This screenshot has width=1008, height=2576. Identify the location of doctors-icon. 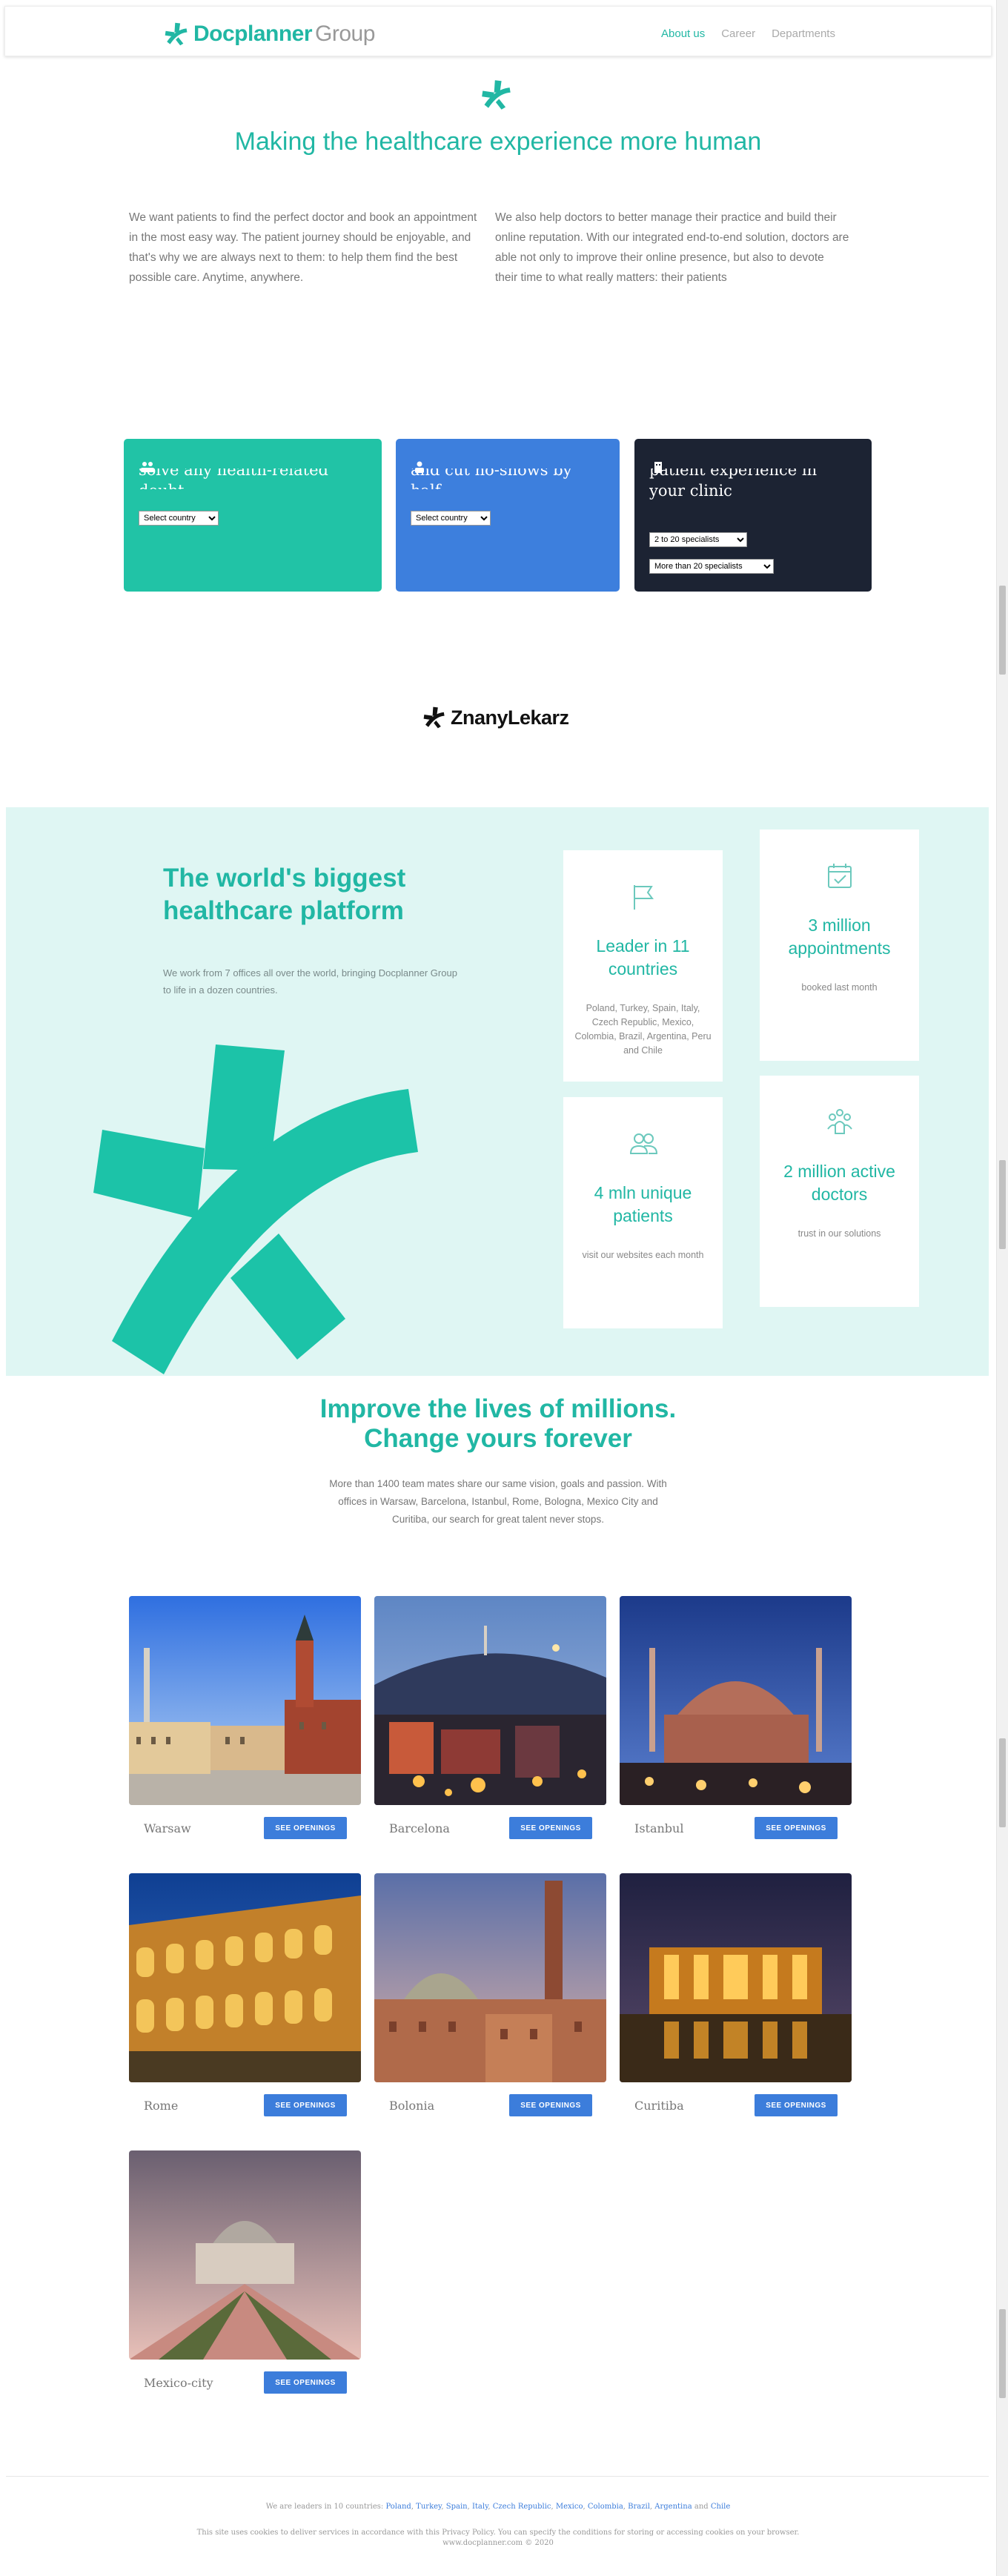
(839, 1121).